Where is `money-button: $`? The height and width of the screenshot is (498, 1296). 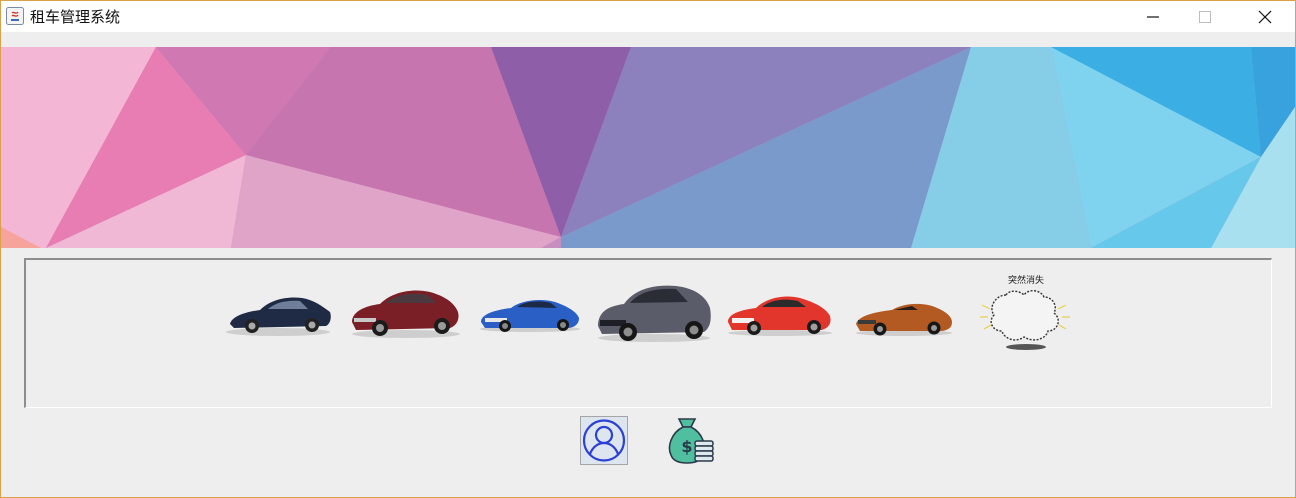 money-button: $ is located at coordinates (691, 441).